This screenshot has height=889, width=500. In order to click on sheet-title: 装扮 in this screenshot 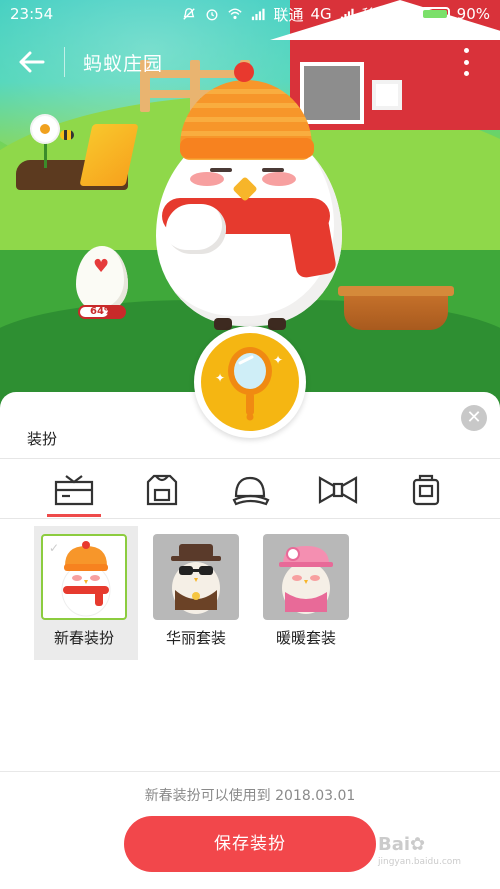, I will do `click(42, 439)`.